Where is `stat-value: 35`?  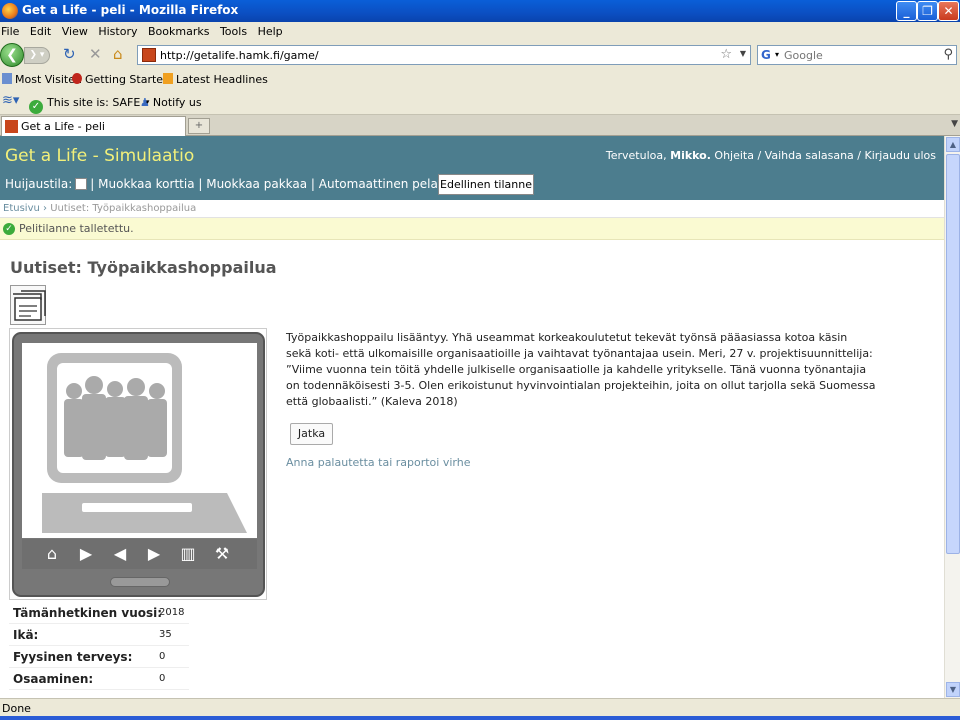
stat-value: 35 is located at coordinates (165, 634).